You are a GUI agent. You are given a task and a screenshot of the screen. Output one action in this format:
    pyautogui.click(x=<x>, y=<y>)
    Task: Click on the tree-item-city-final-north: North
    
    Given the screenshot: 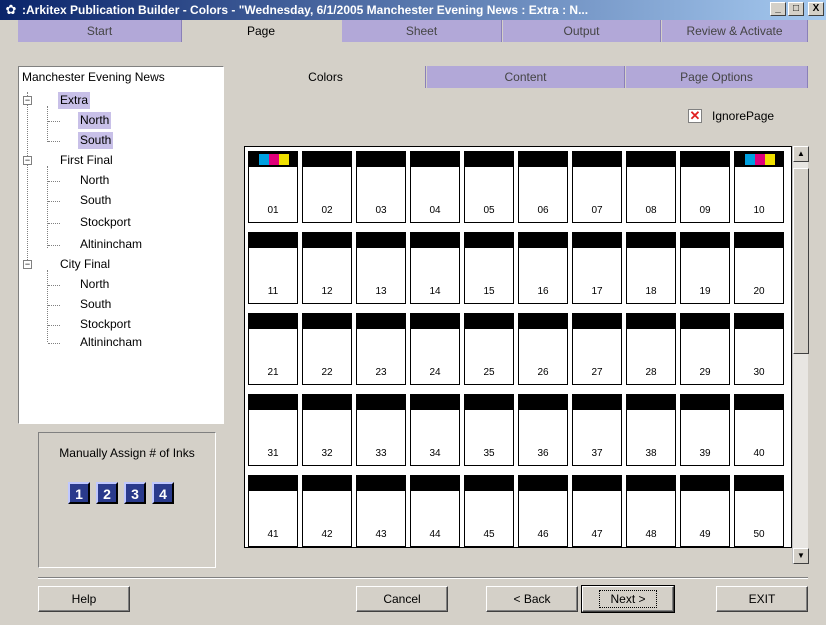 What is the action you would take?
    pyautogui.click(x=94, y=284)
    